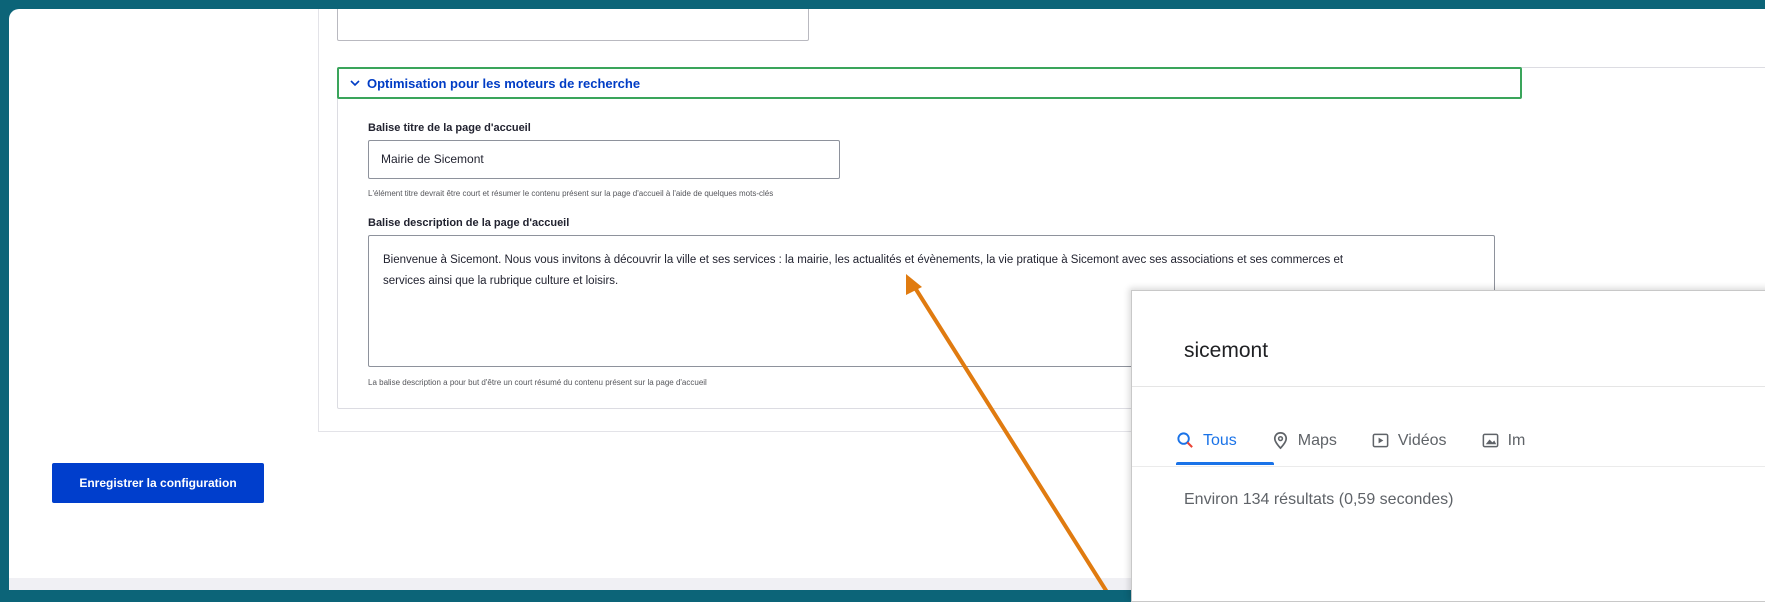 The width and height of the screenshot is (1765, 602). I want to click on save-configuration-button: Enregistrer la configuration, so click(158, 483).